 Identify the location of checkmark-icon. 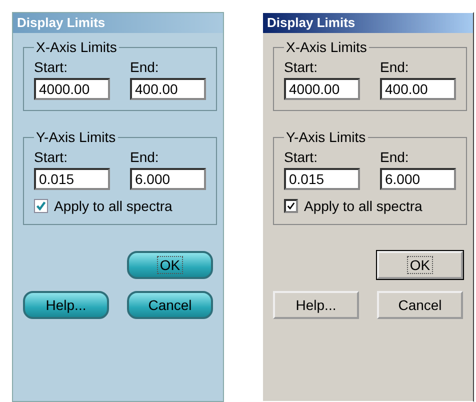
(41, 206).